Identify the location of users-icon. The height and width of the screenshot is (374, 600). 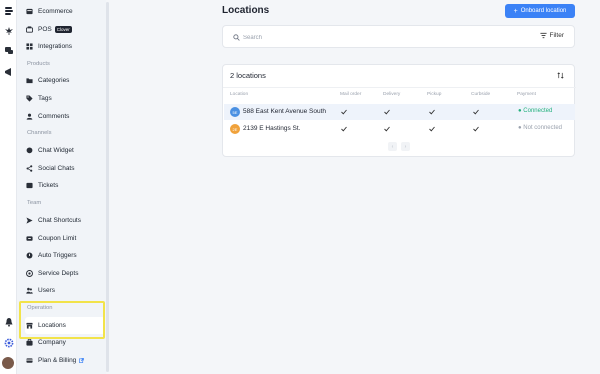
(29, 291).